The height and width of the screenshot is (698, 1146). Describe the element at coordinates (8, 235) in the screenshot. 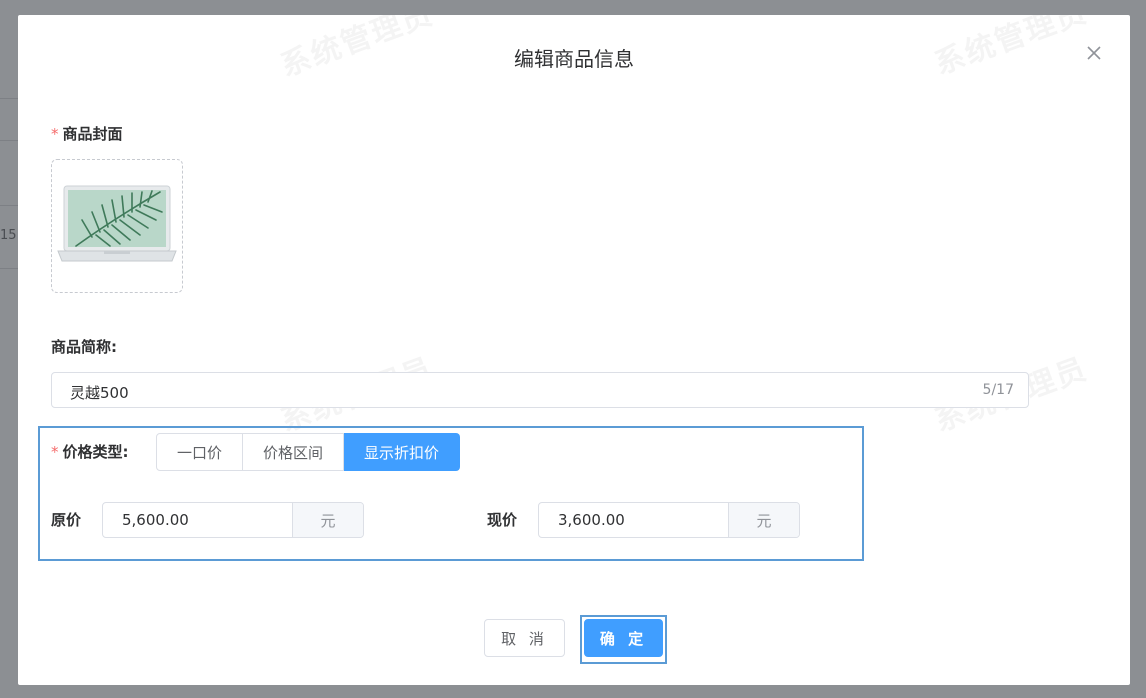

I see `background-row-text: 15` at that location.